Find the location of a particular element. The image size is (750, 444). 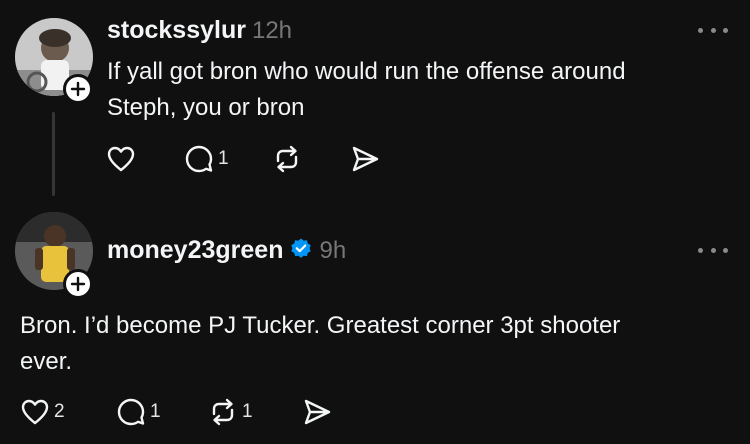

username: money23green is located at coordinates (195, 250).